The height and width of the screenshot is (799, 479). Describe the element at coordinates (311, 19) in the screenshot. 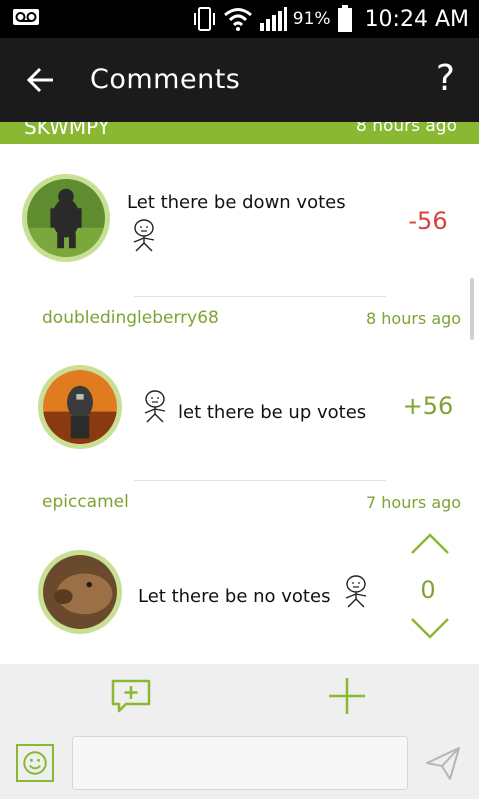

I see `battery-percent: 91%` at that location.